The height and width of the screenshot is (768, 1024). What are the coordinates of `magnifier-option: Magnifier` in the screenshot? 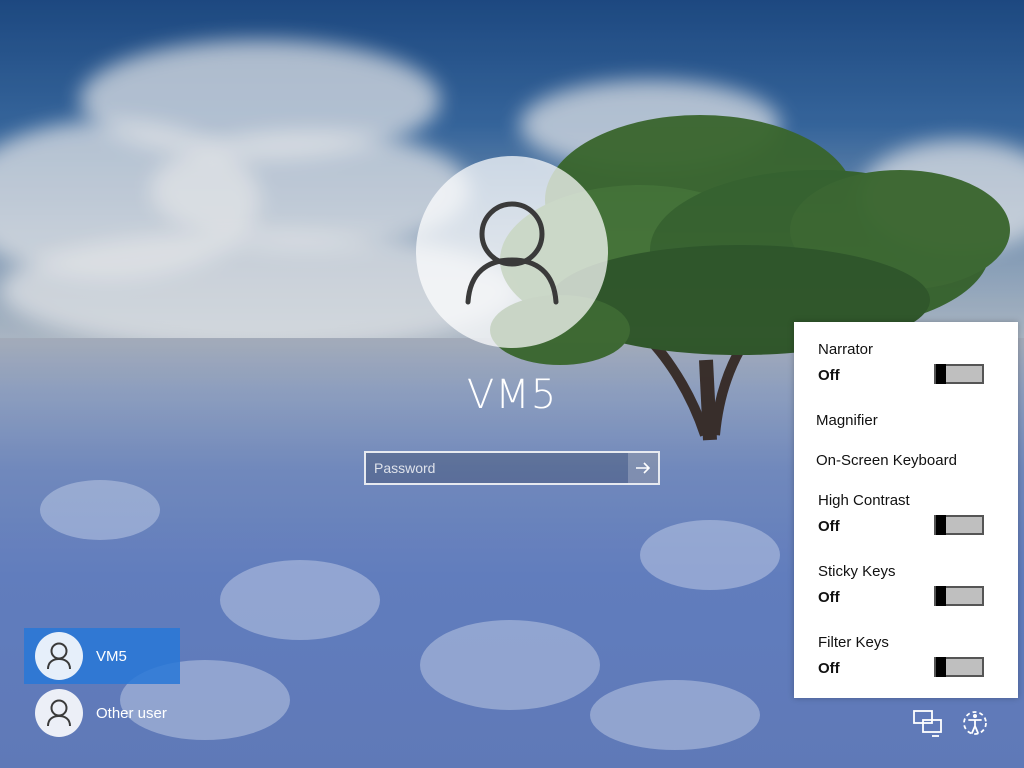 It's located at (847, 420).